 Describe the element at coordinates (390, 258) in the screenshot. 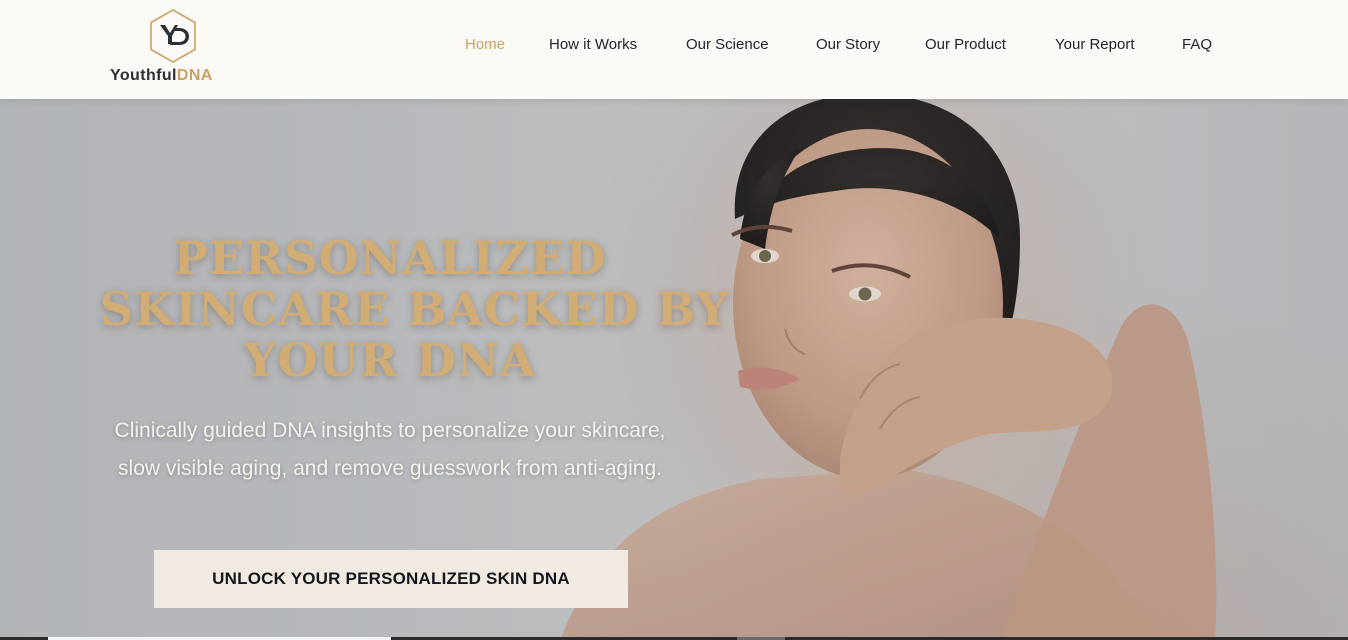

I see `hero-headline-line: PERSONALIZED` at that location.